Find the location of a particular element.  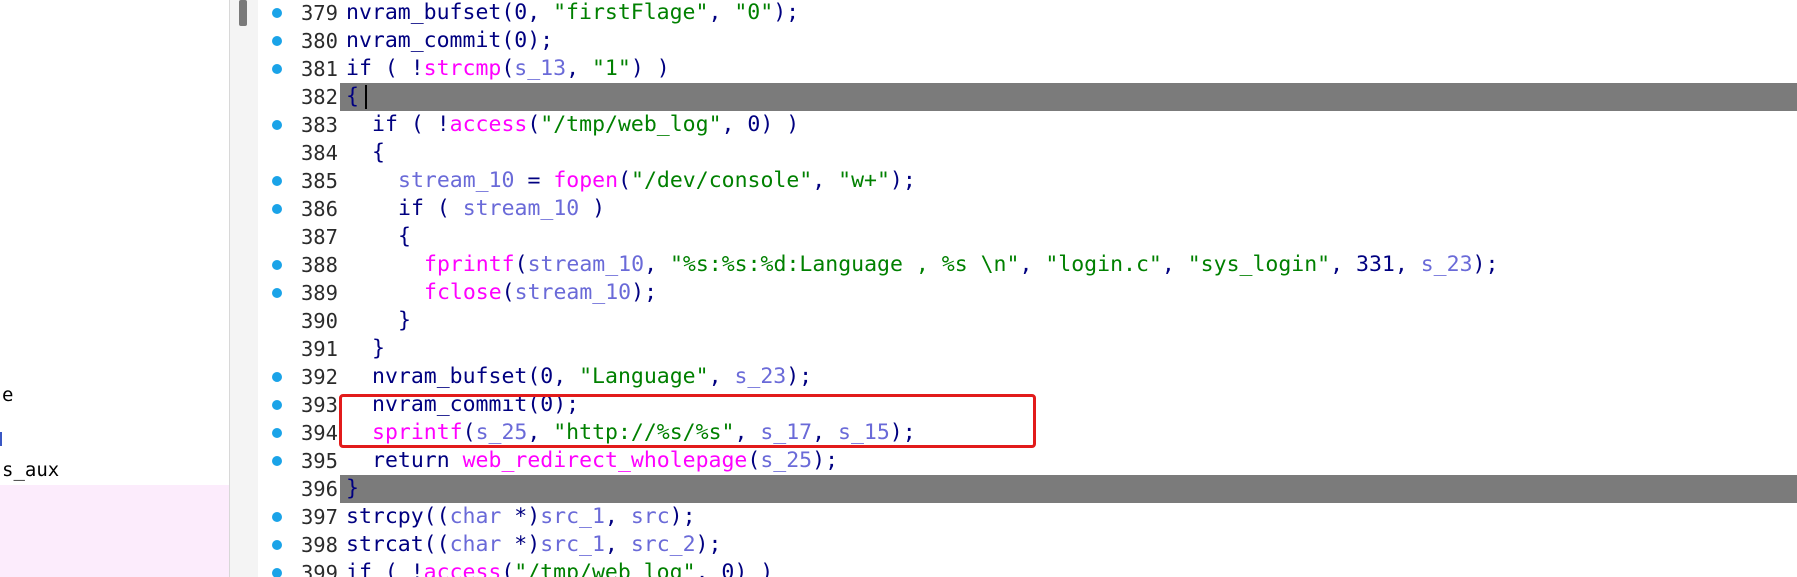

code-line-content: if ( !strcmp(s_13, "1") ) is located at coordinates (1068, 69).